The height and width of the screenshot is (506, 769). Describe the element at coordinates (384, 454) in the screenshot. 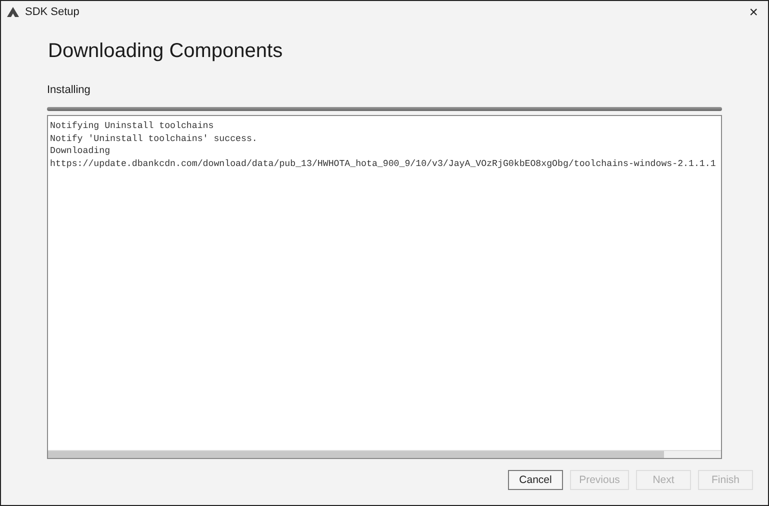

I see `horizontal-scrollbar` at that location.